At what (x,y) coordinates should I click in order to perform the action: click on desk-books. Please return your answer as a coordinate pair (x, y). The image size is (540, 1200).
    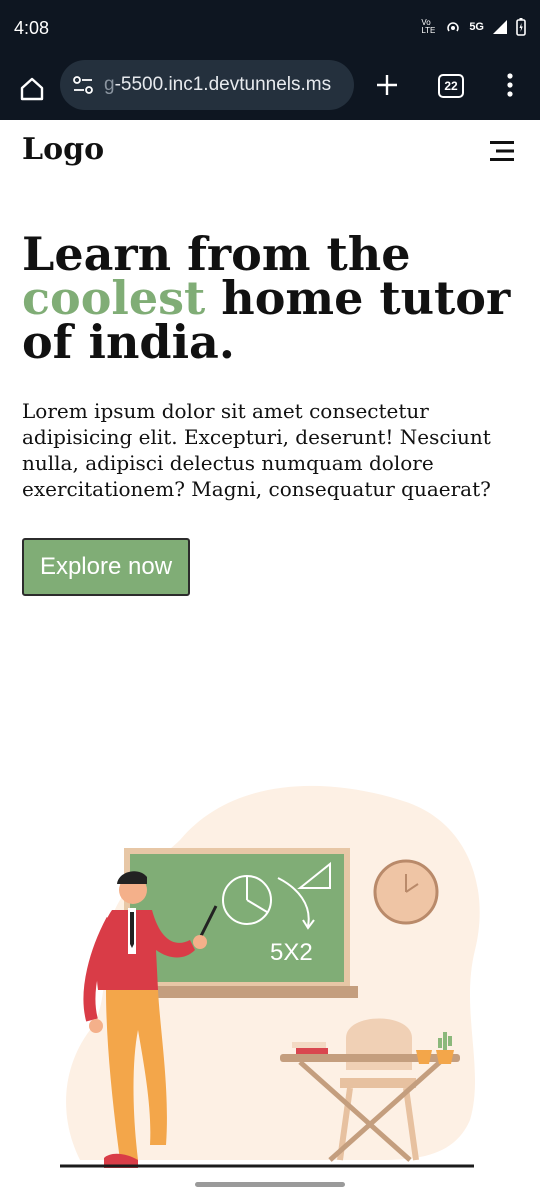
    Looking at the image, I should click on (309, 1045).